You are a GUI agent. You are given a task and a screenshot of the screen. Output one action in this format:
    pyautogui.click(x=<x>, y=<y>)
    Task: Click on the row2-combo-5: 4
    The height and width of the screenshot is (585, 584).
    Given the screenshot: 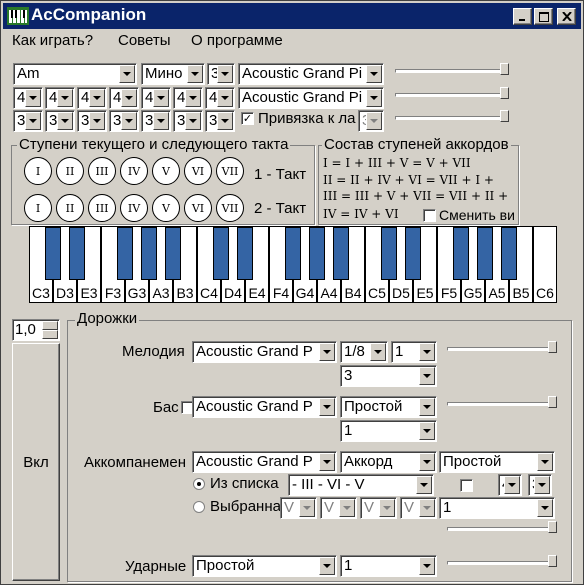 What is the action you would take?
    pyautogui.click(x=156, y=98)
    